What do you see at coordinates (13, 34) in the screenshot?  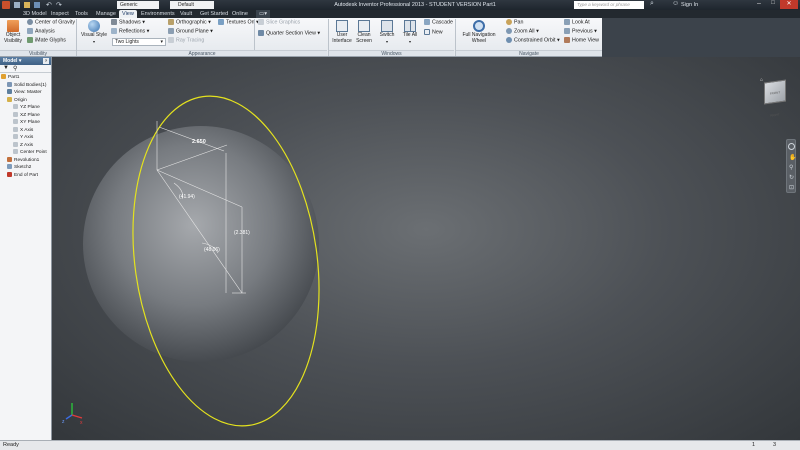 I see `object-visibility-button: Object Visibility` at bounding box center [13, 34].